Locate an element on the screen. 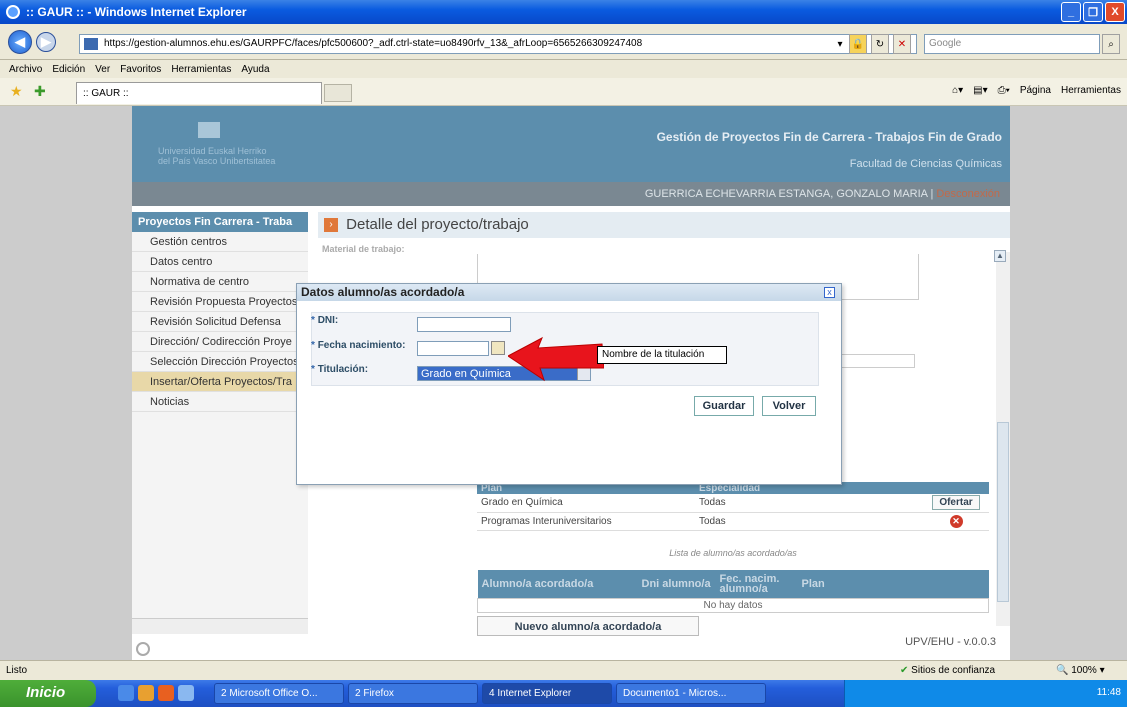 The image size is (1127, 707). dni-input is located at coordinates (464, 324).